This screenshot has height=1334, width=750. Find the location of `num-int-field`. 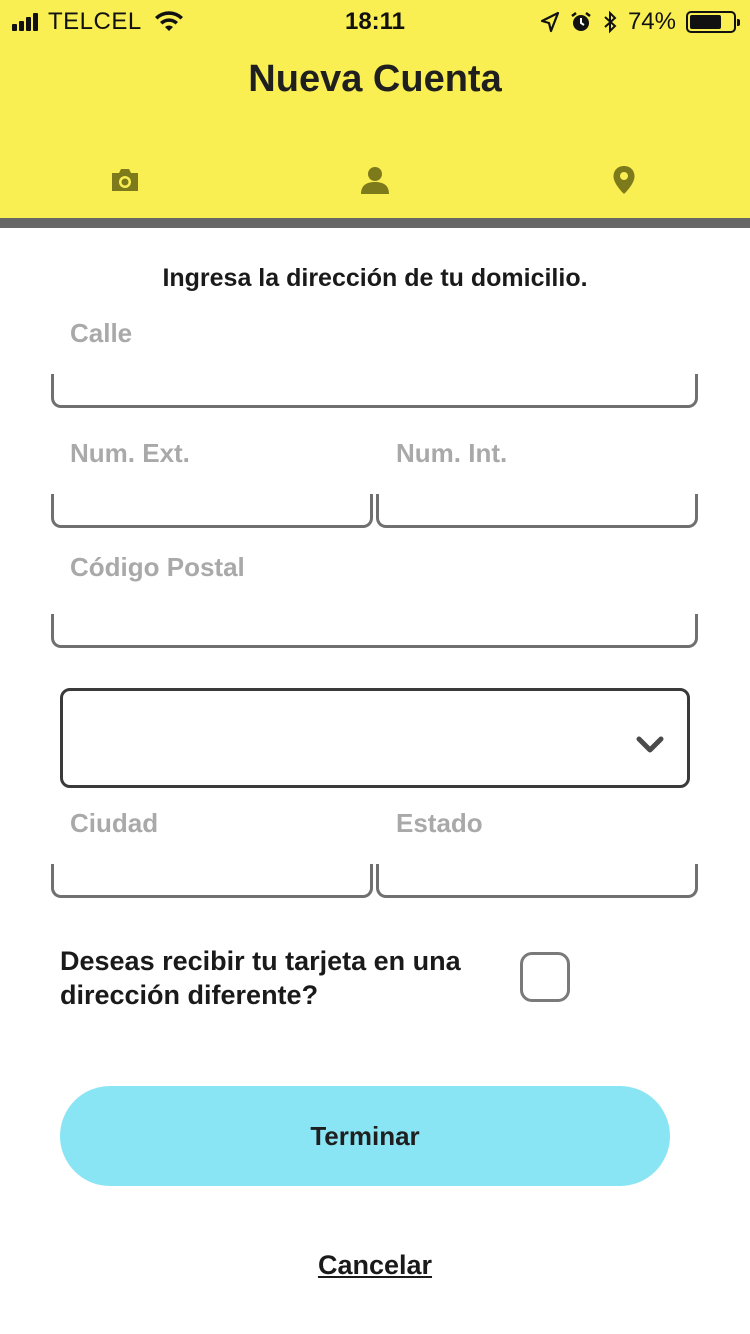

num-int-field is located at coordinates (537, 511).